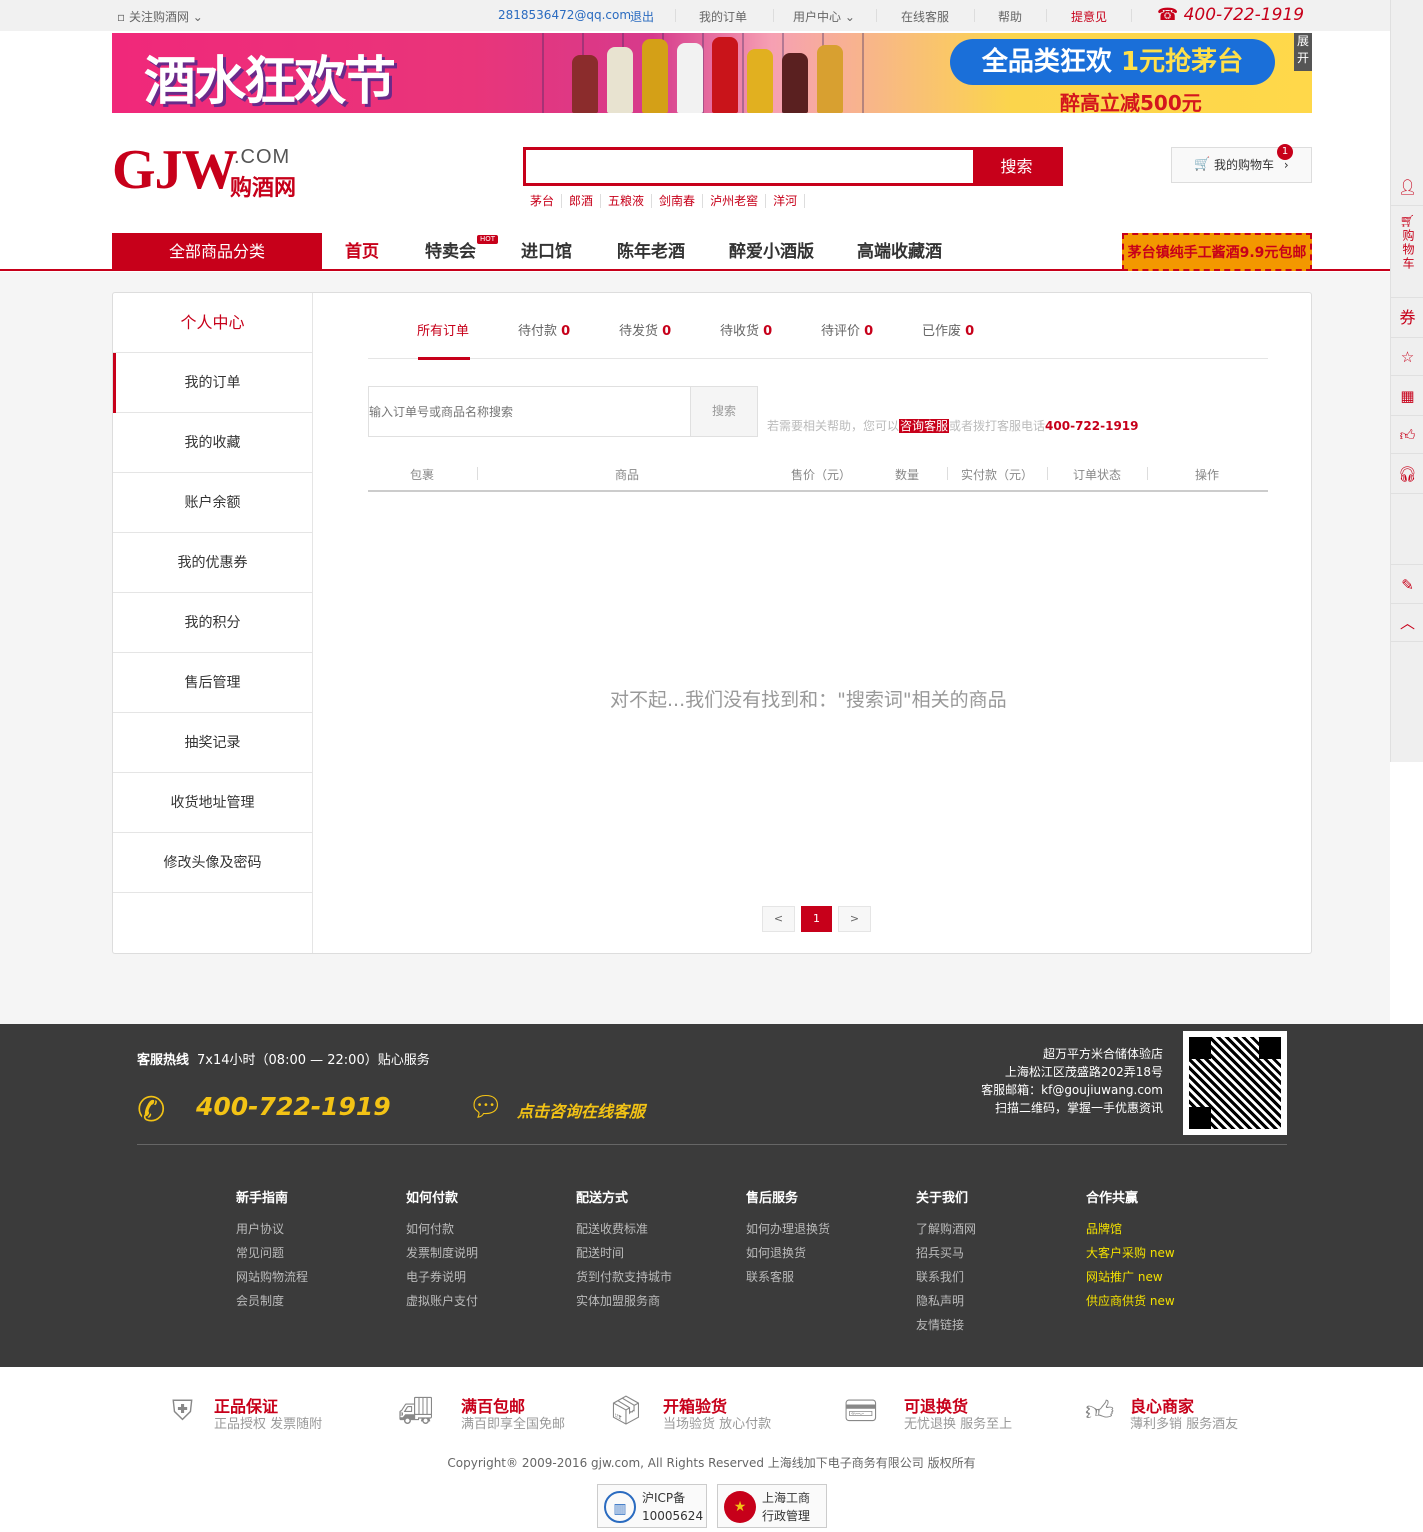  I want to click on qrcode-icon: ▦, so click(1407, 396).